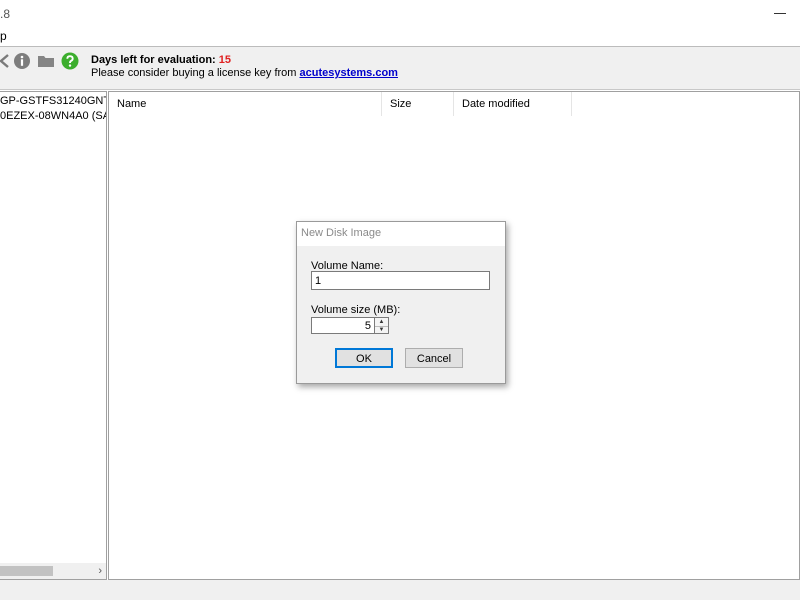 Image resolution: width=800 pixels, height=600 pixels. Describe the element at coordinates (341, 233) in the screenshot. I see `dialog-title: New Disk Image` at that location.